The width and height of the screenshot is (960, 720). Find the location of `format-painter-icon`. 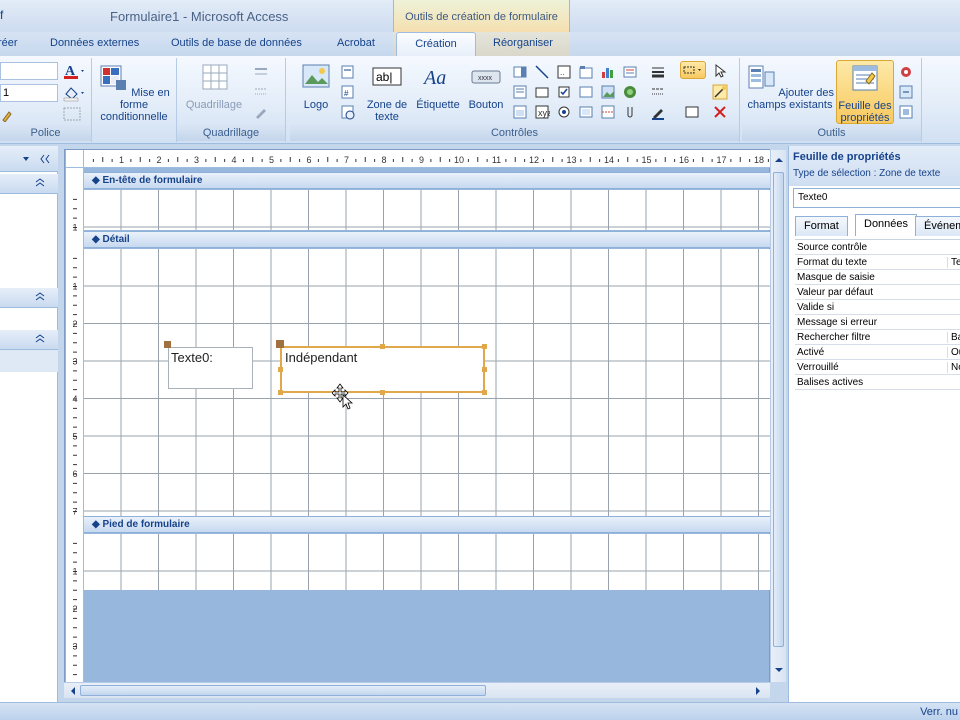

format-painter-icon is located at coordinates (7, 114).